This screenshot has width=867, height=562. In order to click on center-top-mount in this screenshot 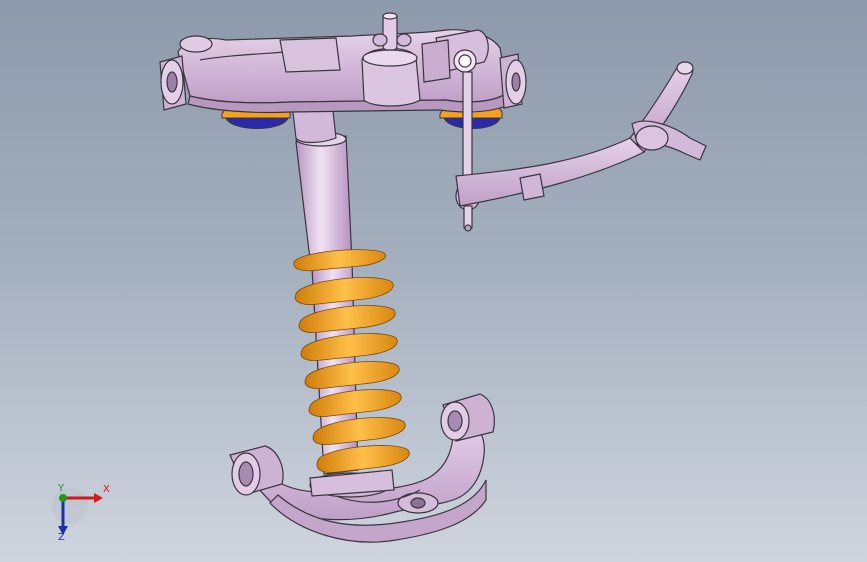, I will do `click(391, 59)`.